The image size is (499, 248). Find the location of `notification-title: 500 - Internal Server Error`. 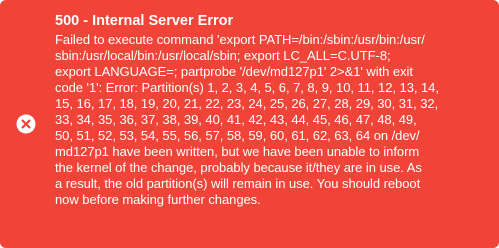

notification-title: 500 - Internal Server Error is located at coordinates (144, 21).